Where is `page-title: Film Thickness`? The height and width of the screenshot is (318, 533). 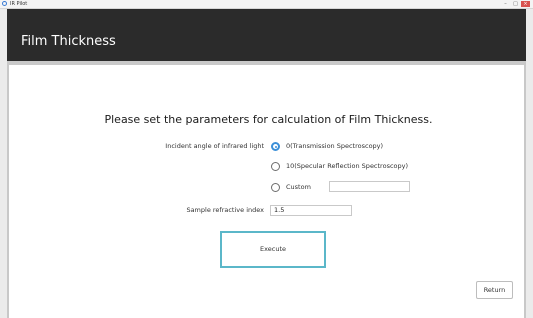 page-title: Film Thickness is located at coordinates (68, 41).